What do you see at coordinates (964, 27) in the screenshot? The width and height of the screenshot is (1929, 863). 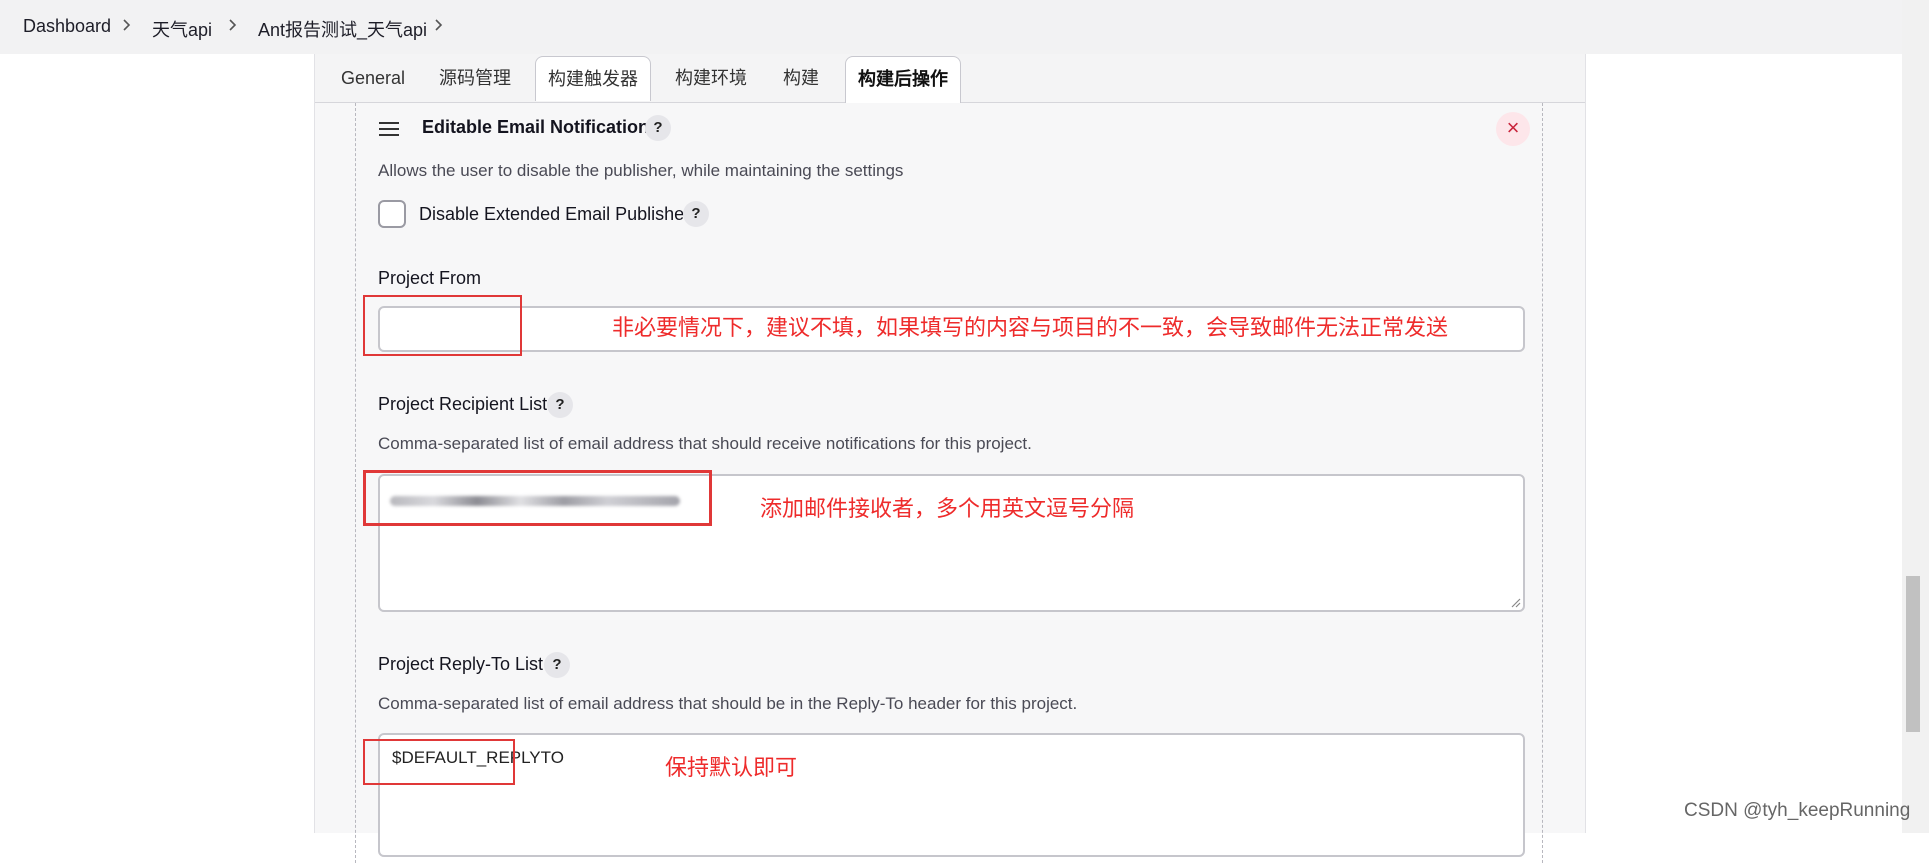 I see `breadcrumb: Dashboard 天气api Ant报告测试_天气api` at bounding box center [964, 27].